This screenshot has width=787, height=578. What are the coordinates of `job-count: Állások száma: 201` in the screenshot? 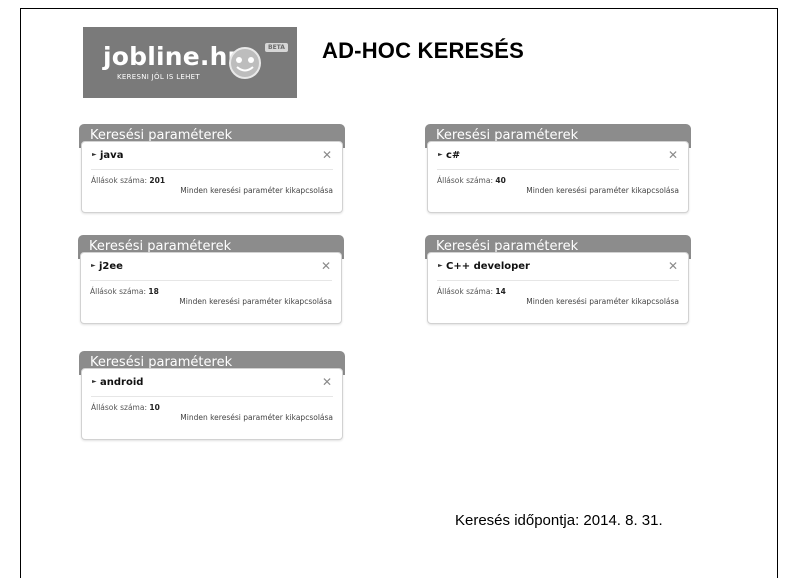 It's located at (128, 180).